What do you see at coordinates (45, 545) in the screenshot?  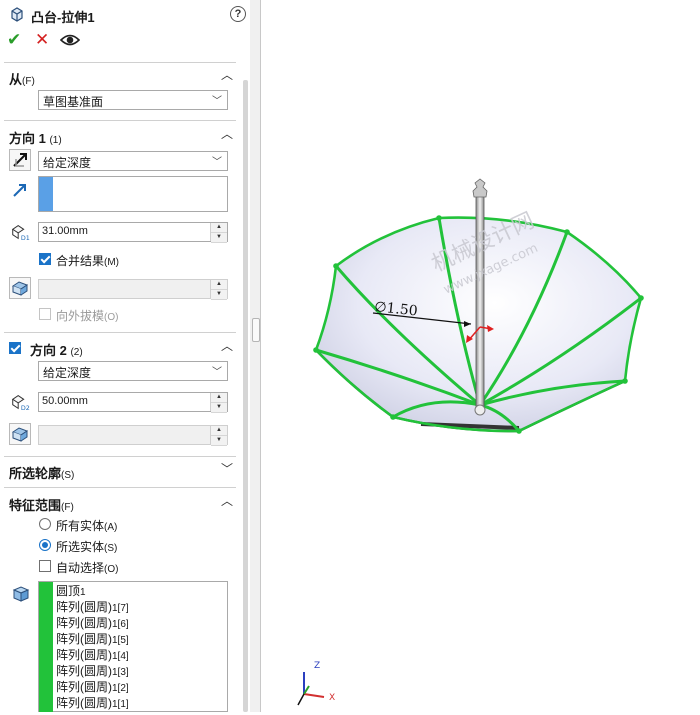 I see `scope-selected-bodies-radio` at bounding box center [45, 545].